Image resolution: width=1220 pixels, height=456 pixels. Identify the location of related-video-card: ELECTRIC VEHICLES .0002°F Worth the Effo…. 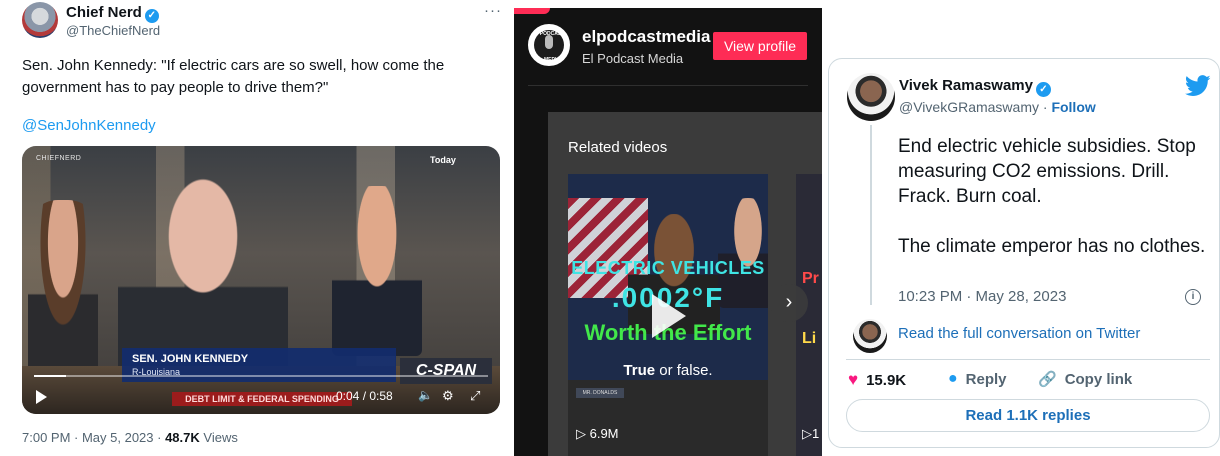
(668, 315).